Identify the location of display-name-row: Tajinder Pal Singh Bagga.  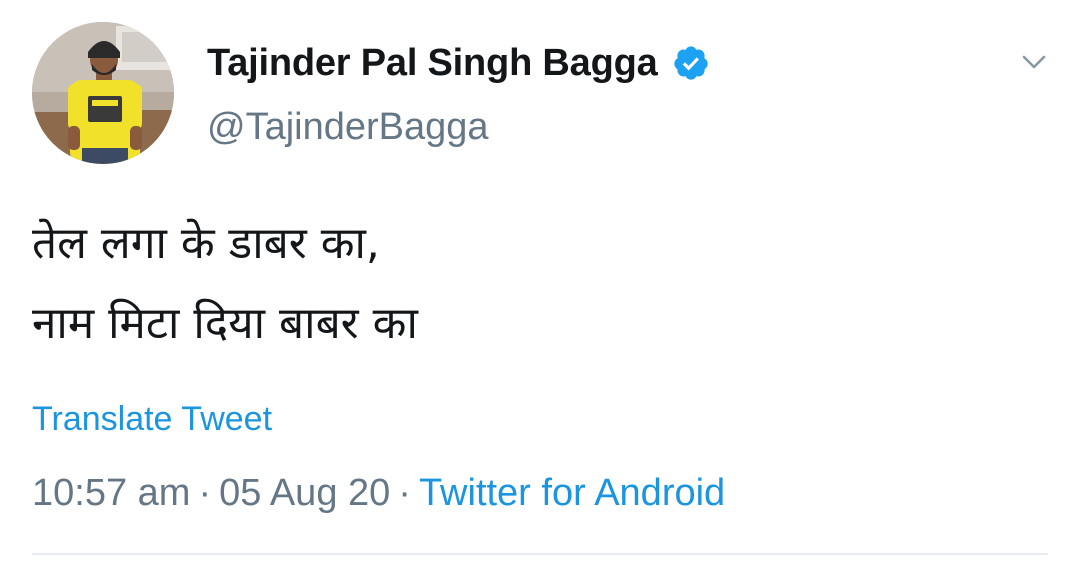
(458, 63).